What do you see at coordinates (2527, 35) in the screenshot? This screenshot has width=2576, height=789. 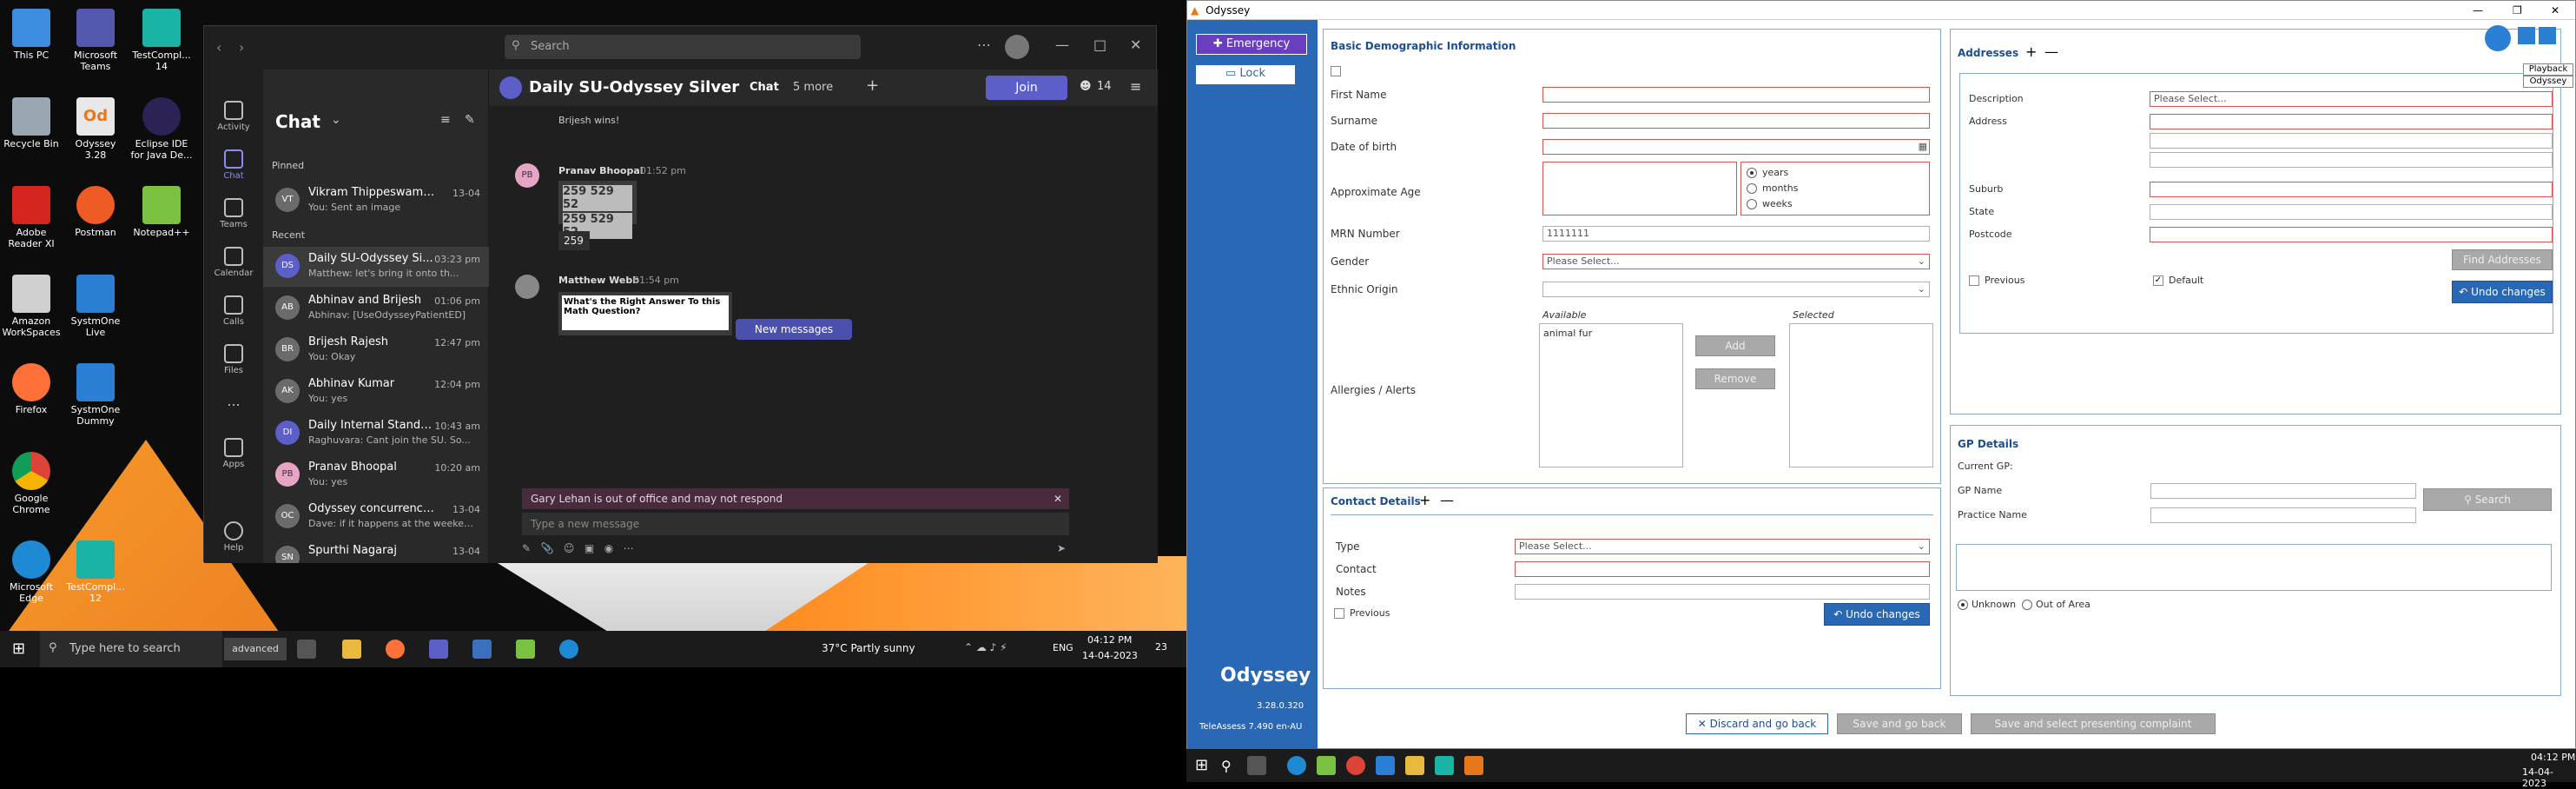 I see `pause-icon` at bounding box center [2527, 35].